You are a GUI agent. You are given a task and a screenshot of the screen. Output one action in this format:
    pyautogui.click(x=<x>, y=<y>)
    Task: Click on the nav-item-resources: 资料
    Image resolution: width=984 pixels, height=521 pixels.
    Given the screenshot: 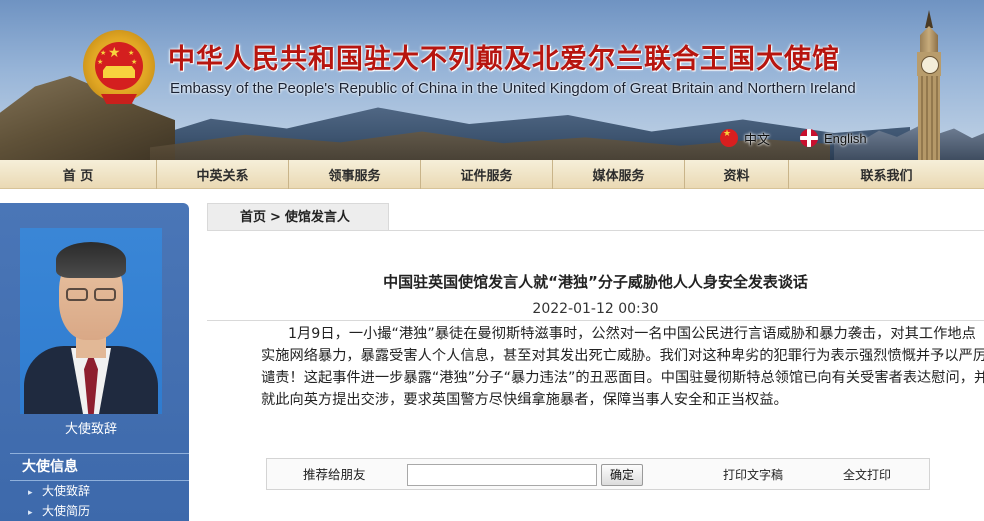 What is the action you would take?
    pyautogui.click(x=737, y=174)
    